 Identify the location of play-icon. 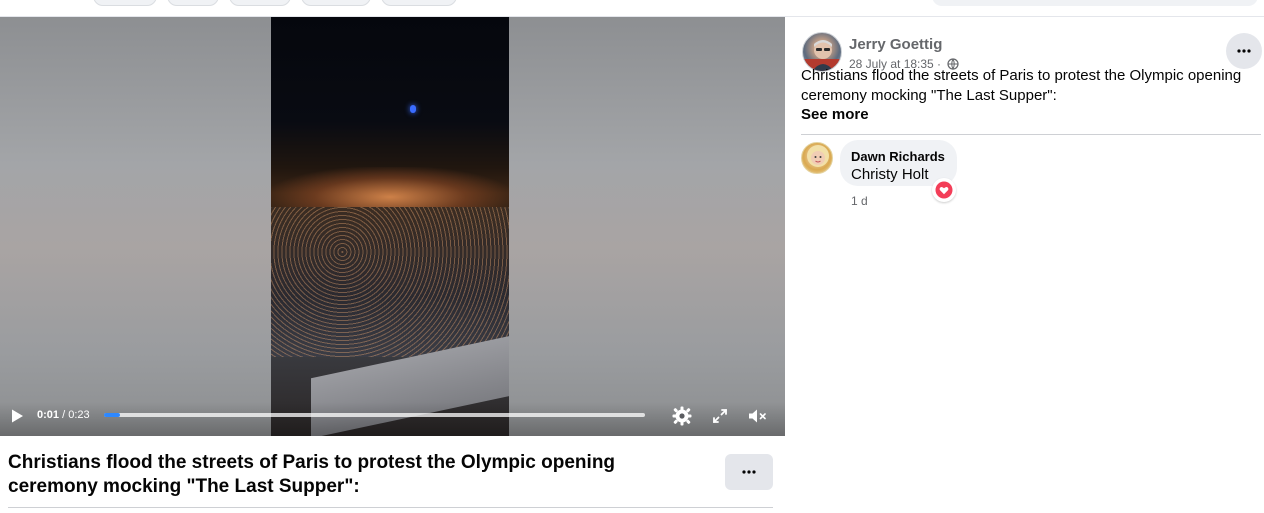
(17, 416).